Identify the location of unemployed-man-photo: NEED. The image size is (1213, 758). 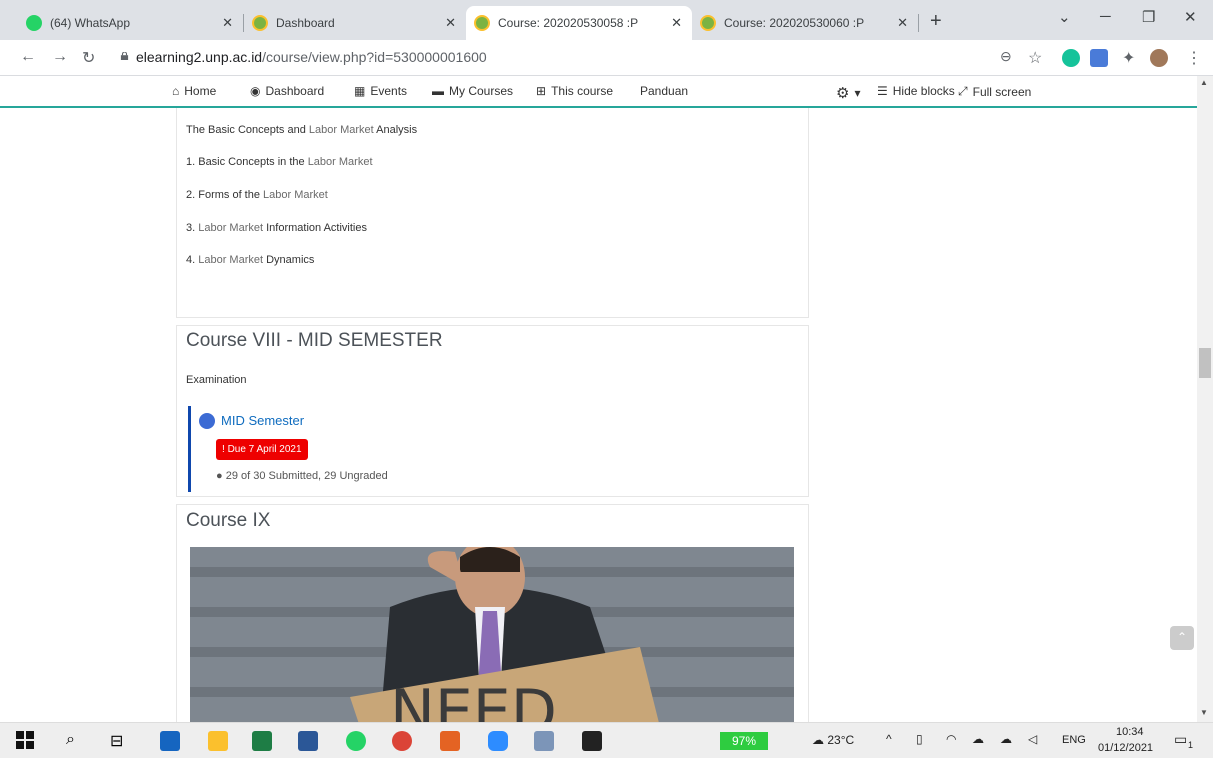
(492, 634).